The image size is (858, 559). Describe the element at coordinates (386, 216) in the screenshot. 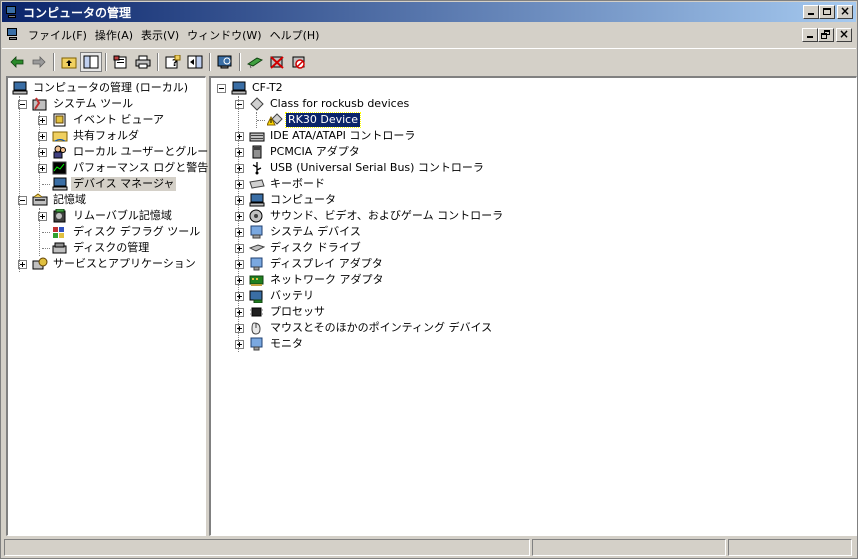

I see `tree-item-label: サウンド、ビデオ、およびゲーム コントローラ` at that location.